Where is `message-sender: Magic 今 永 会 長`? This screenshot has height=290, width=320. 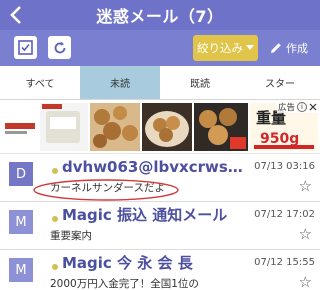
message-sender: Magic 今 永 会 長 is located at coordinates (127, 263).